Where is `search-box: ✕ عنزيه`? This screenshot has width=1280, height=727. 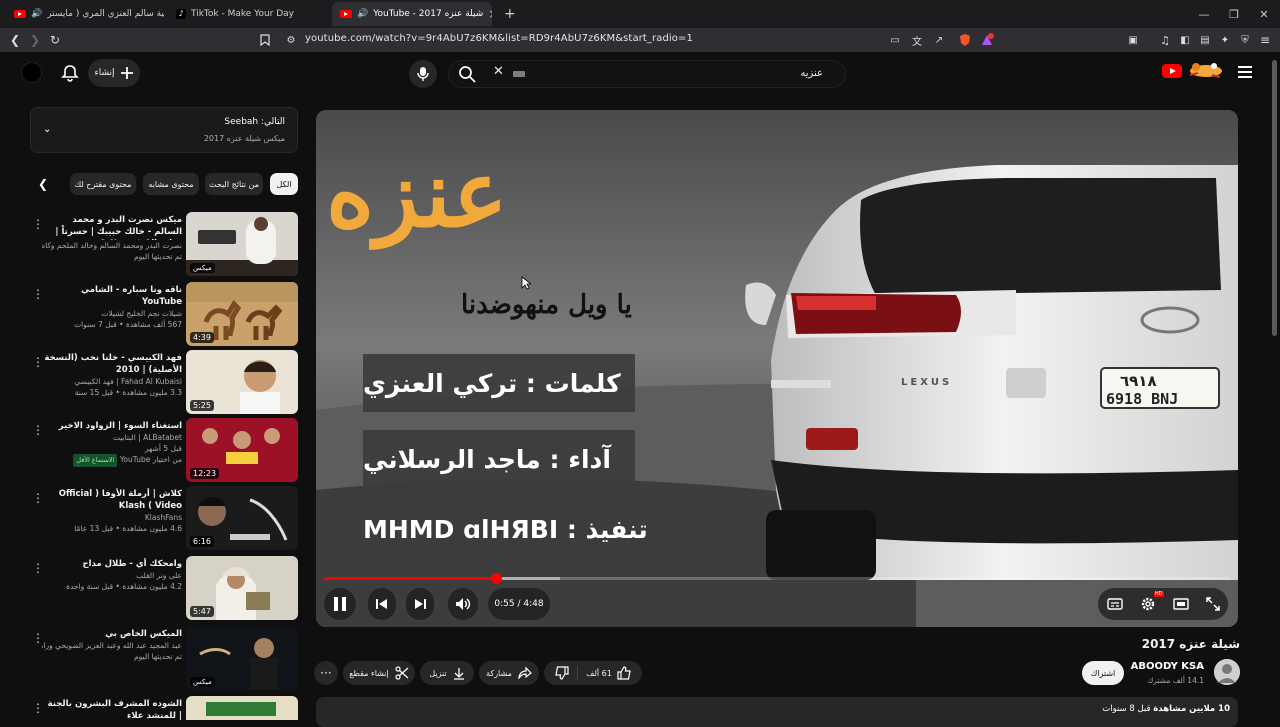 search-box: ✕ عنزيه is located at coordinates (647, 74).